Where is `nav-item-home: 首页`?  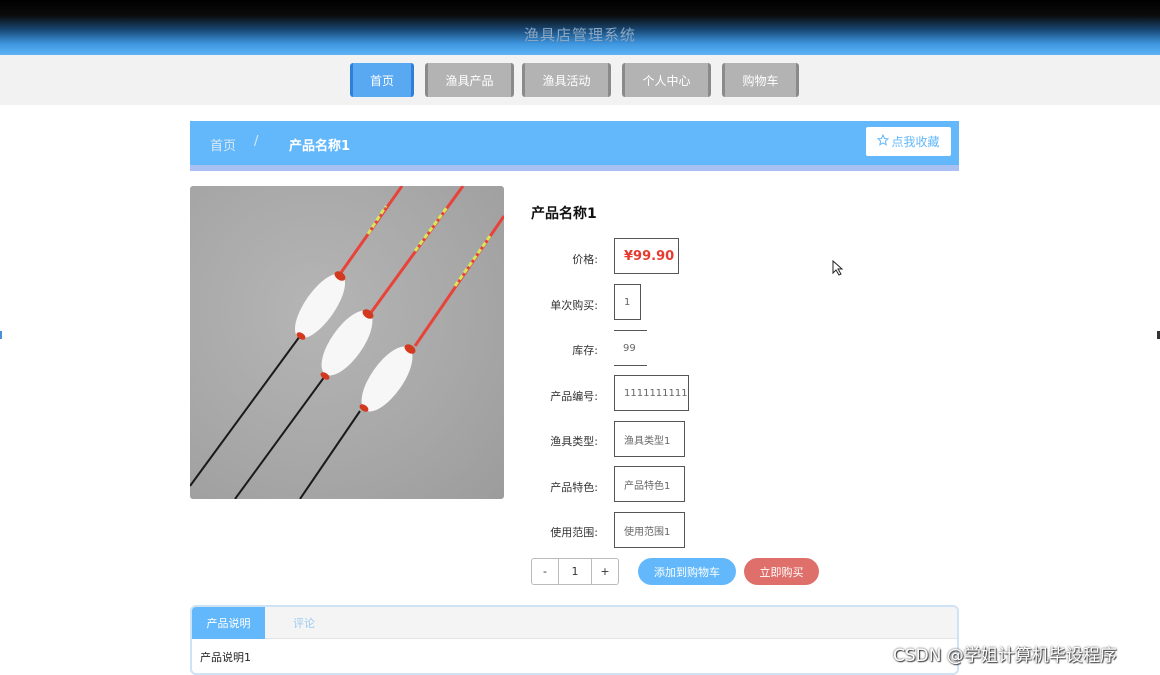
nav-item-home: 首页 is located at coordinates (382, 80).